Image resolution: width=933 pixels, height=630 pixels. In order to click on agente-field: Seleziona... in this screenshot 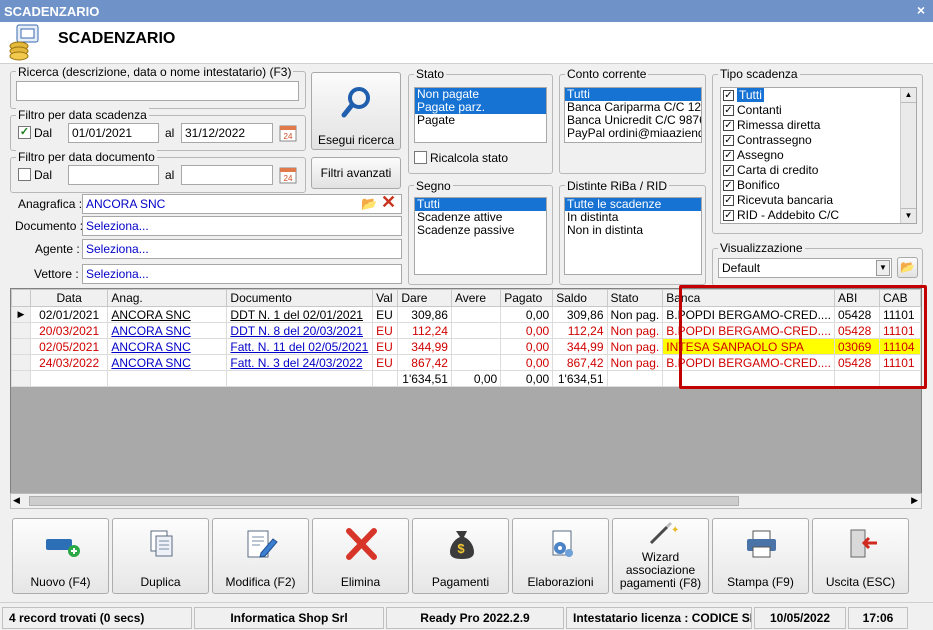, I will do `click(242, 249)`.